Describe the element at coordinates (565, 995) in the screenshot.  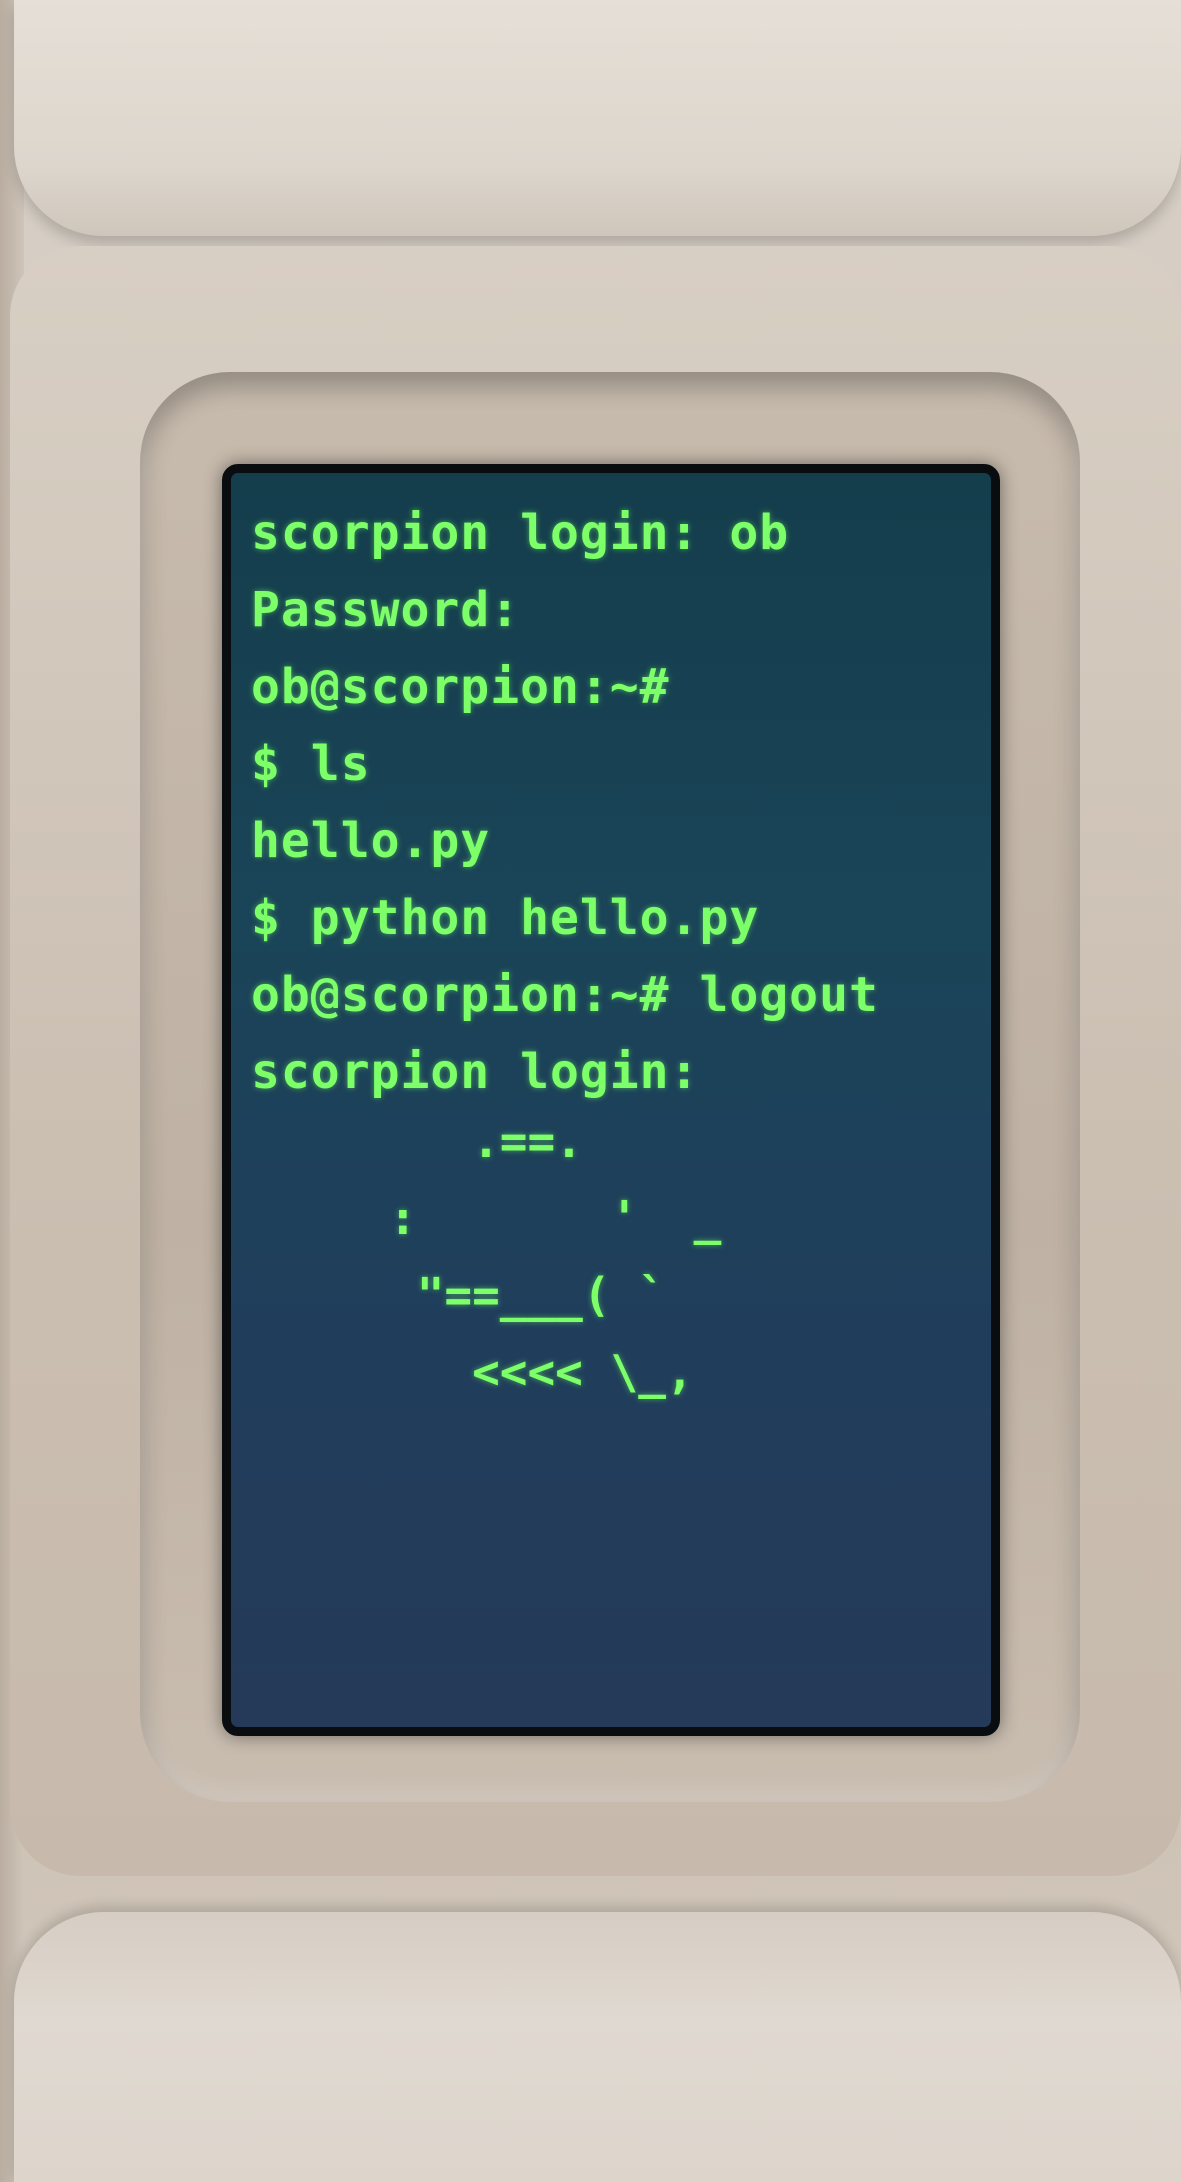
I see `logout-line: ob@scorpion:~# logout` at that location.